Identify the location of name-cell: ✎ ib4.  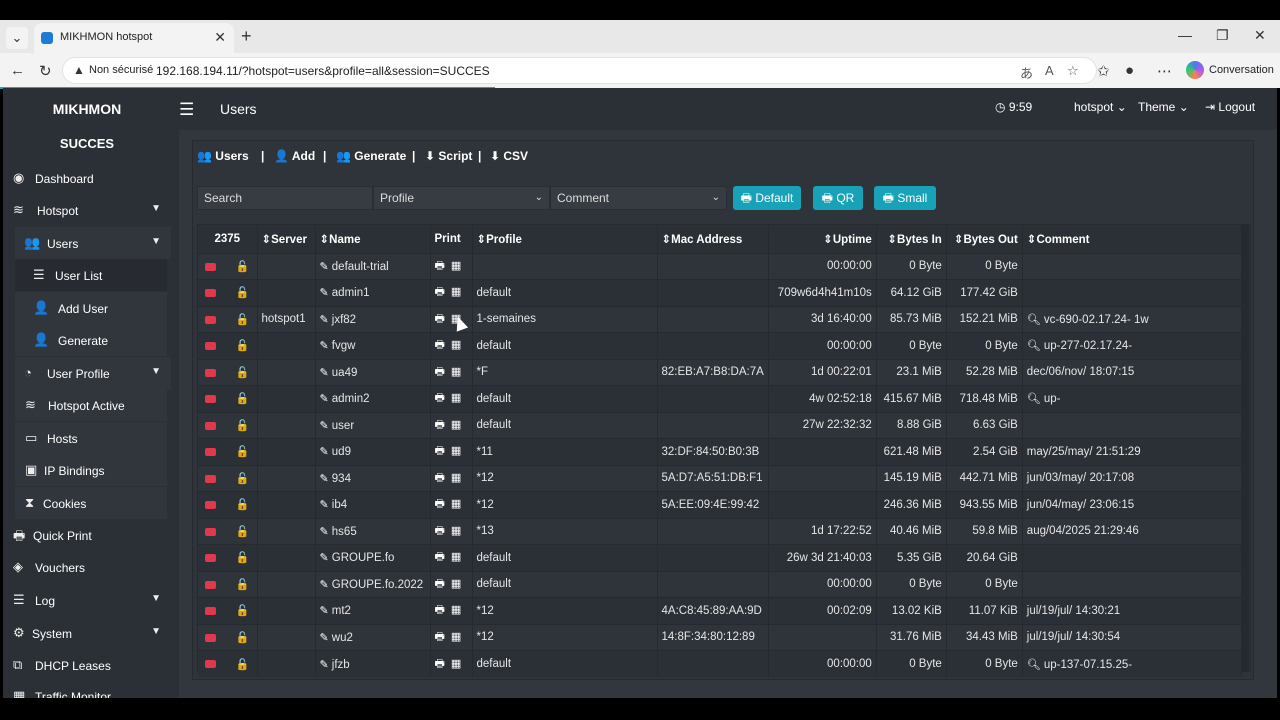
(373, 504).